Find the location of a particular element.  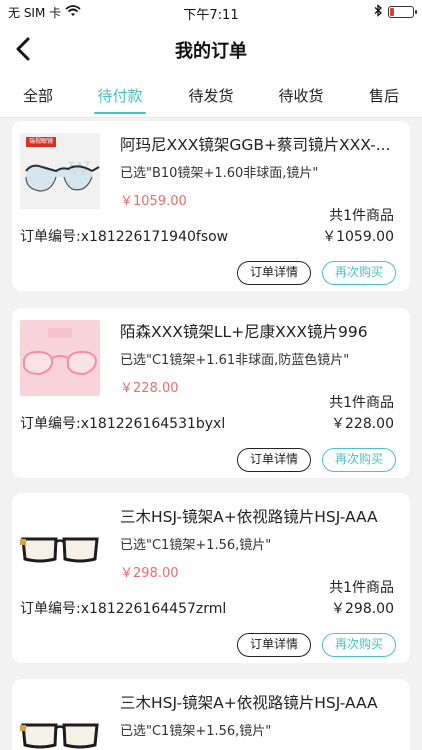

tab-label: 待发货 is located at coordinates (211, 96).